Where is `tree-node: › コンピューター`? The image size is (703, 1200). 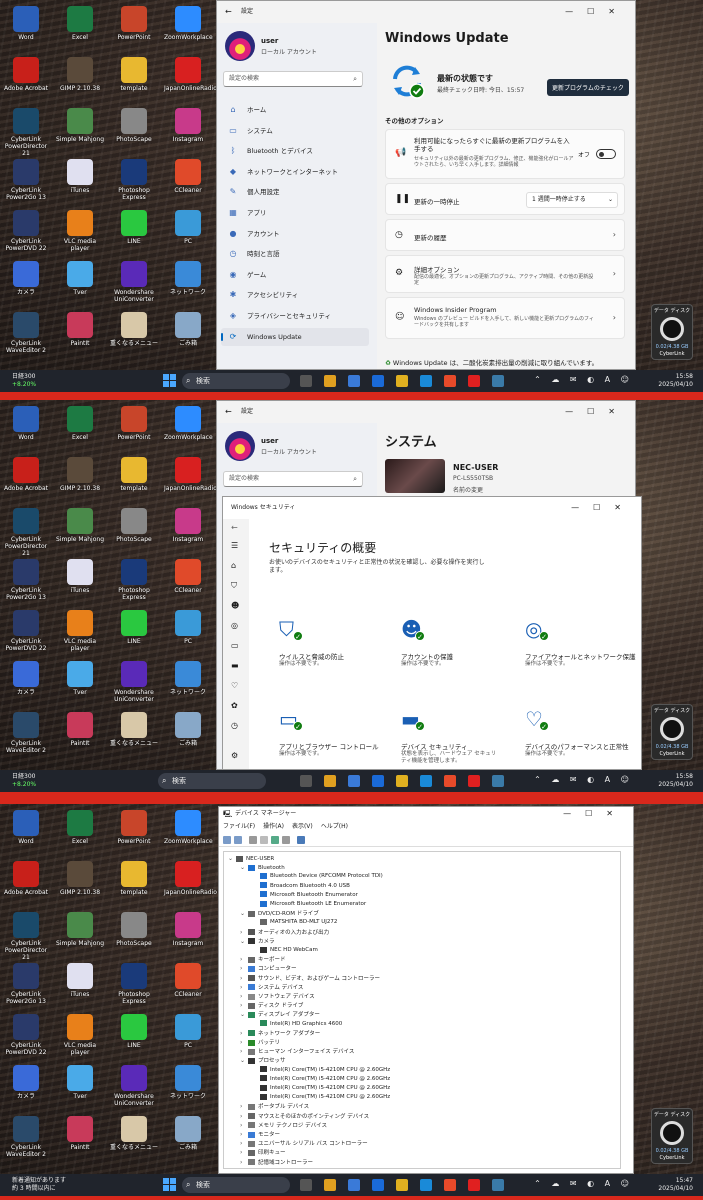 tree-node: › コンピューター is located at coordinates (268, 968).